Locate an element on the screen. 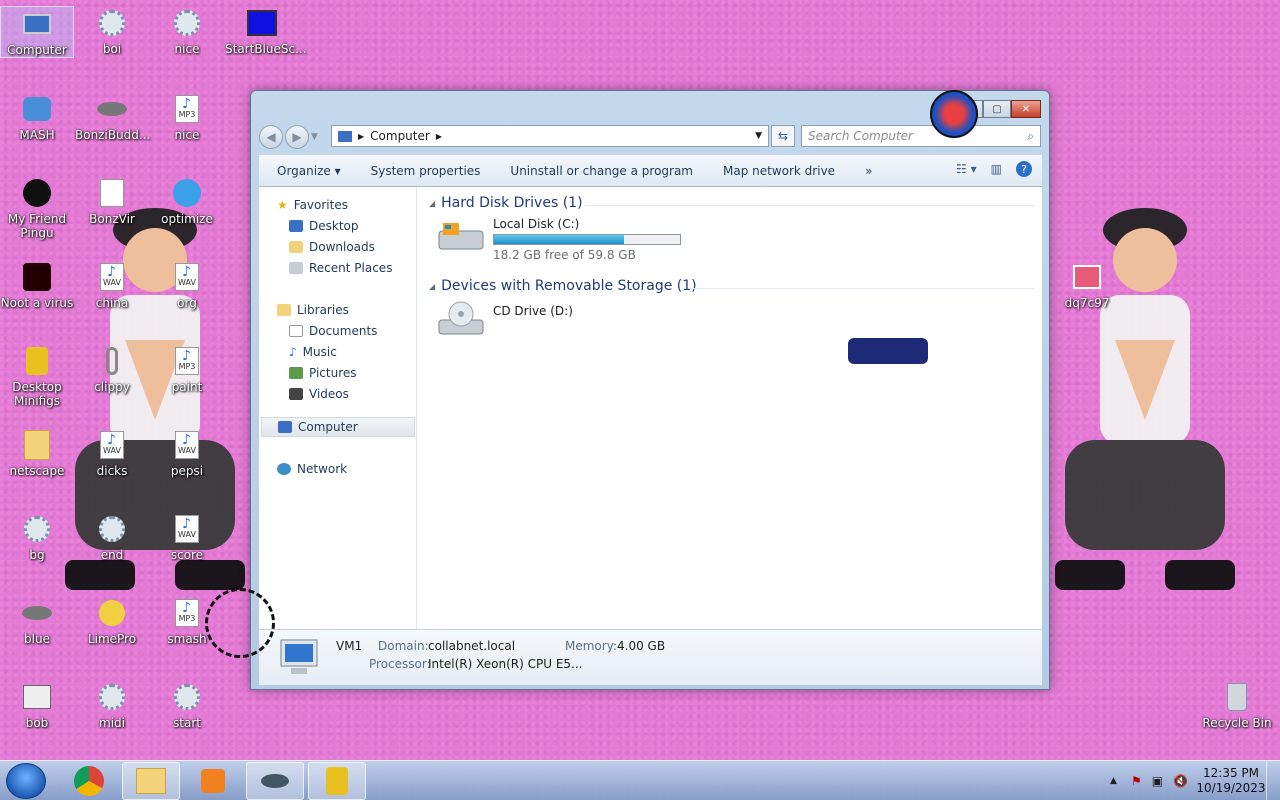 This screenshot has height=800, width=1280. network-status-icon: ▣ is located at coordinates (1157, 781).